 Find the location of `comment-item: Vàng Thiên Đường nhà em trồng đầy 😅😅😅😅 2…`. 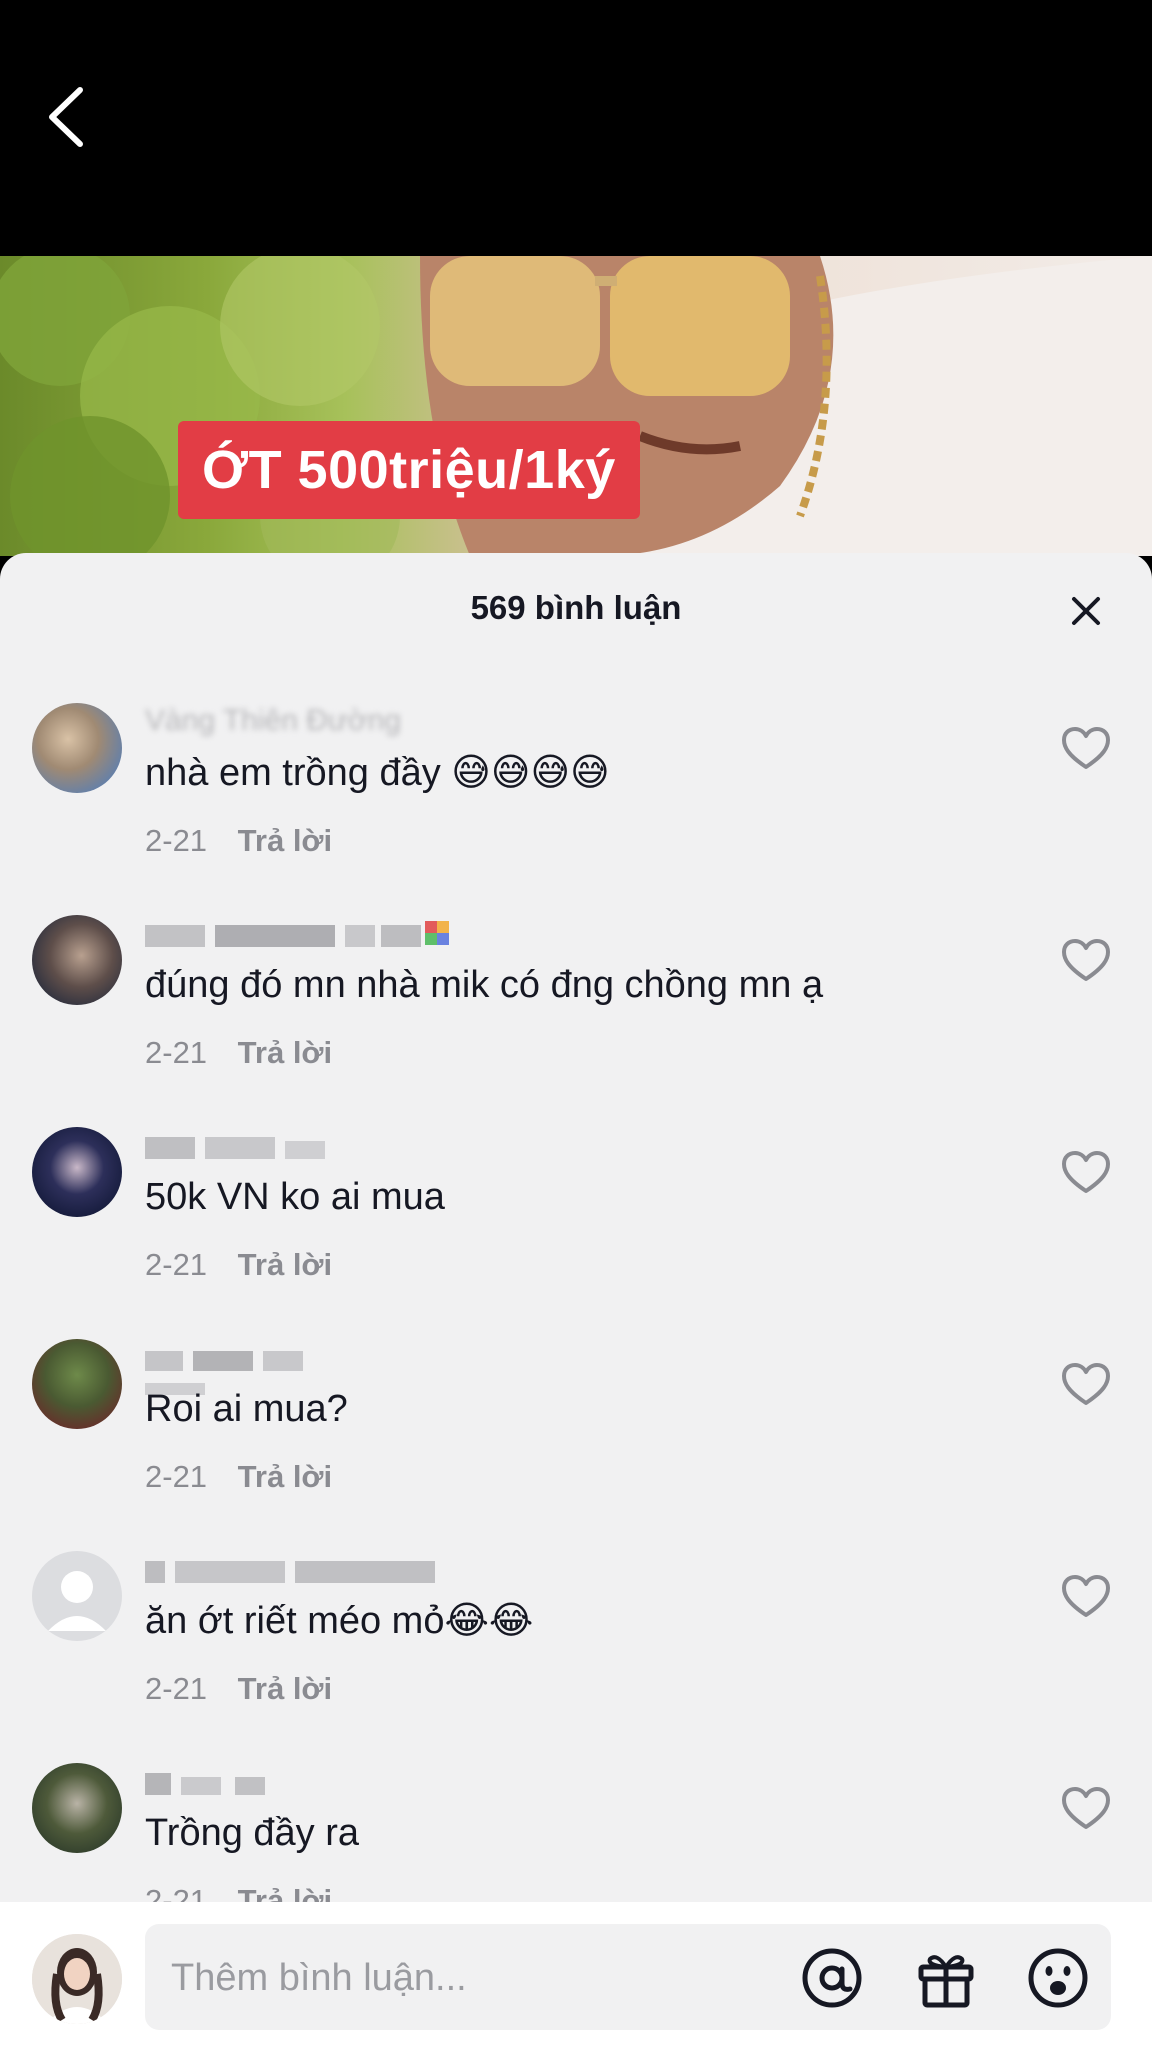

comment-item: Vàng Thiên Đường nhà em trồng đầy 😅😅😅😅 2… is located at coordinates (576, 809).